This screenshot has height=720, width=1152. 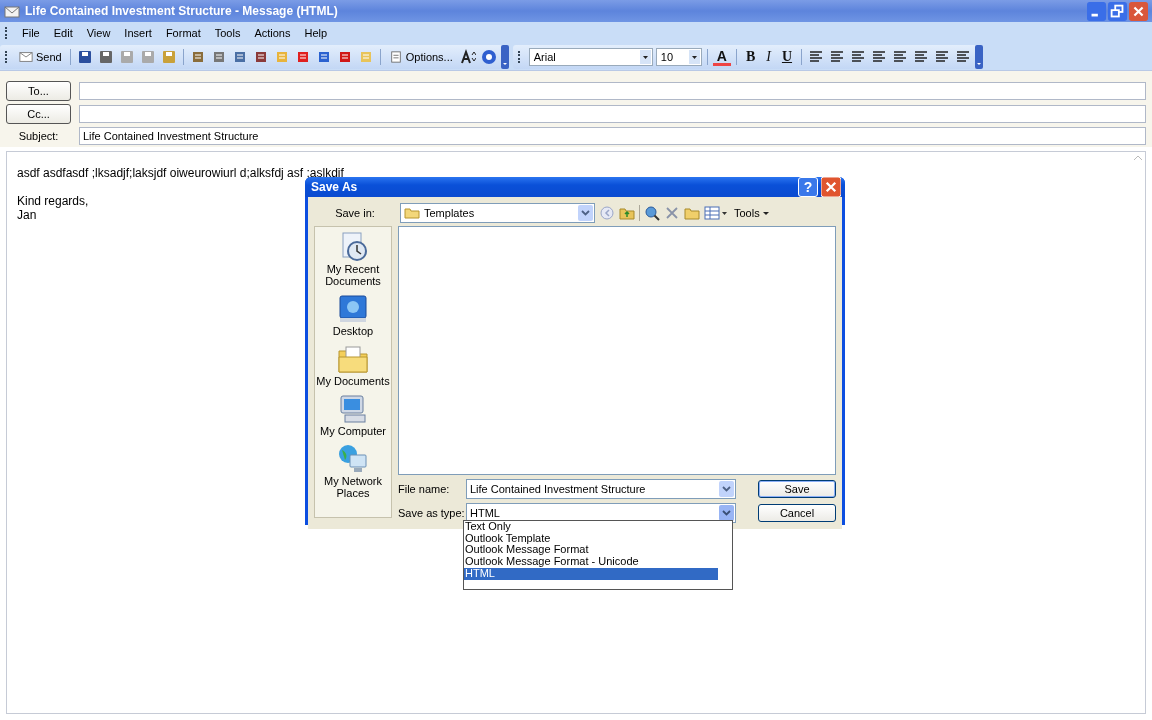 I want to click on window-title: Life Contained Investment Structure - Message (HTML), so click(x=181, y=11).